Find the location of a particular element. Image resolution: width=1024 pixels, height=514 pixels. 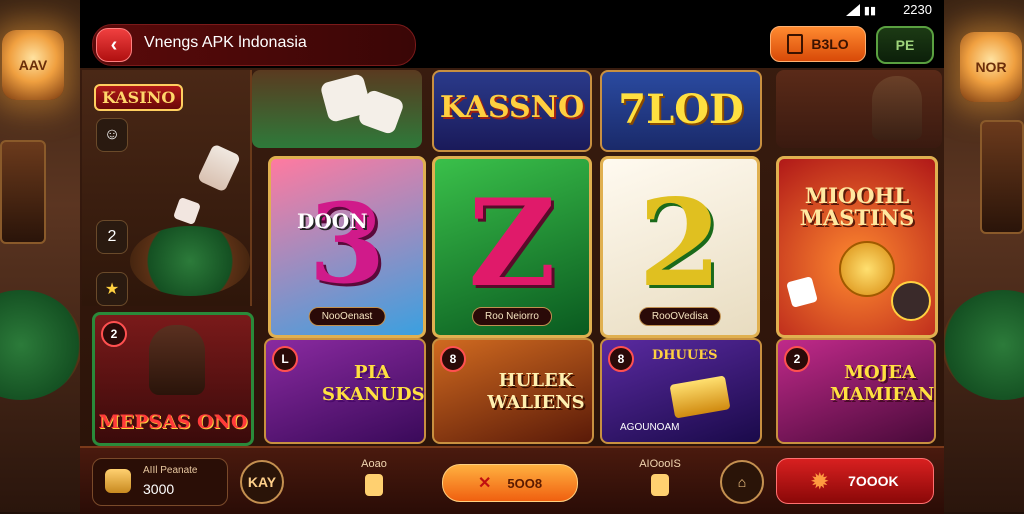

game-tile-2: 8 HULEK WALIENS is located at coordinates (513, 391).